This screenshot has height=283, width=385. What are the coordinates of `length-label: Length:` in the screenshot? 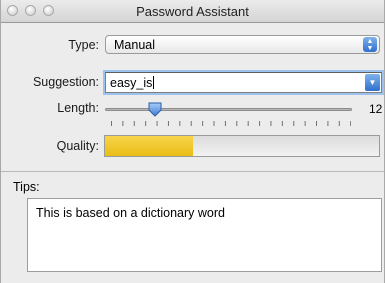 It's located at (78, 108).